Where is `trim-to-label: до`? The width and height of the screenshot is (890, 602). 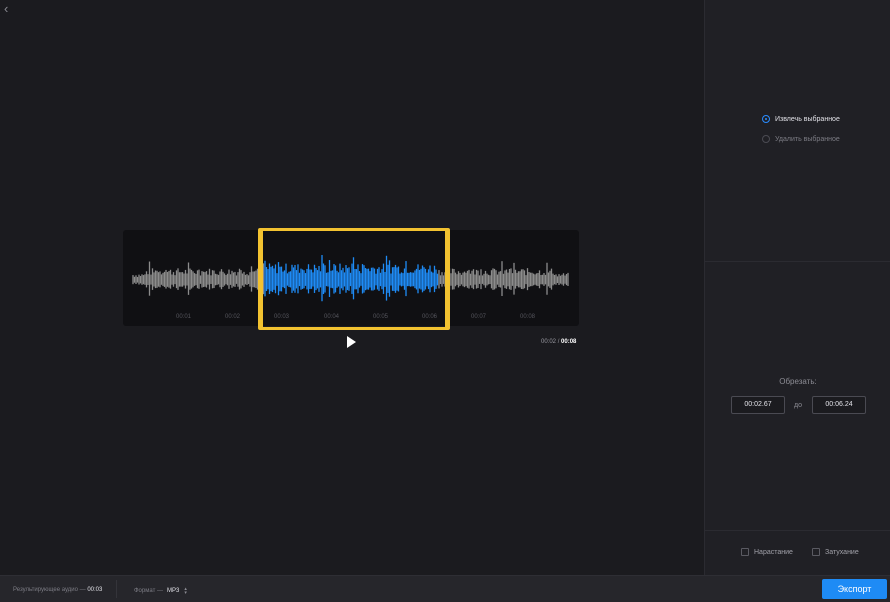
trim-to-label: до is located at coordinates (798, 405).